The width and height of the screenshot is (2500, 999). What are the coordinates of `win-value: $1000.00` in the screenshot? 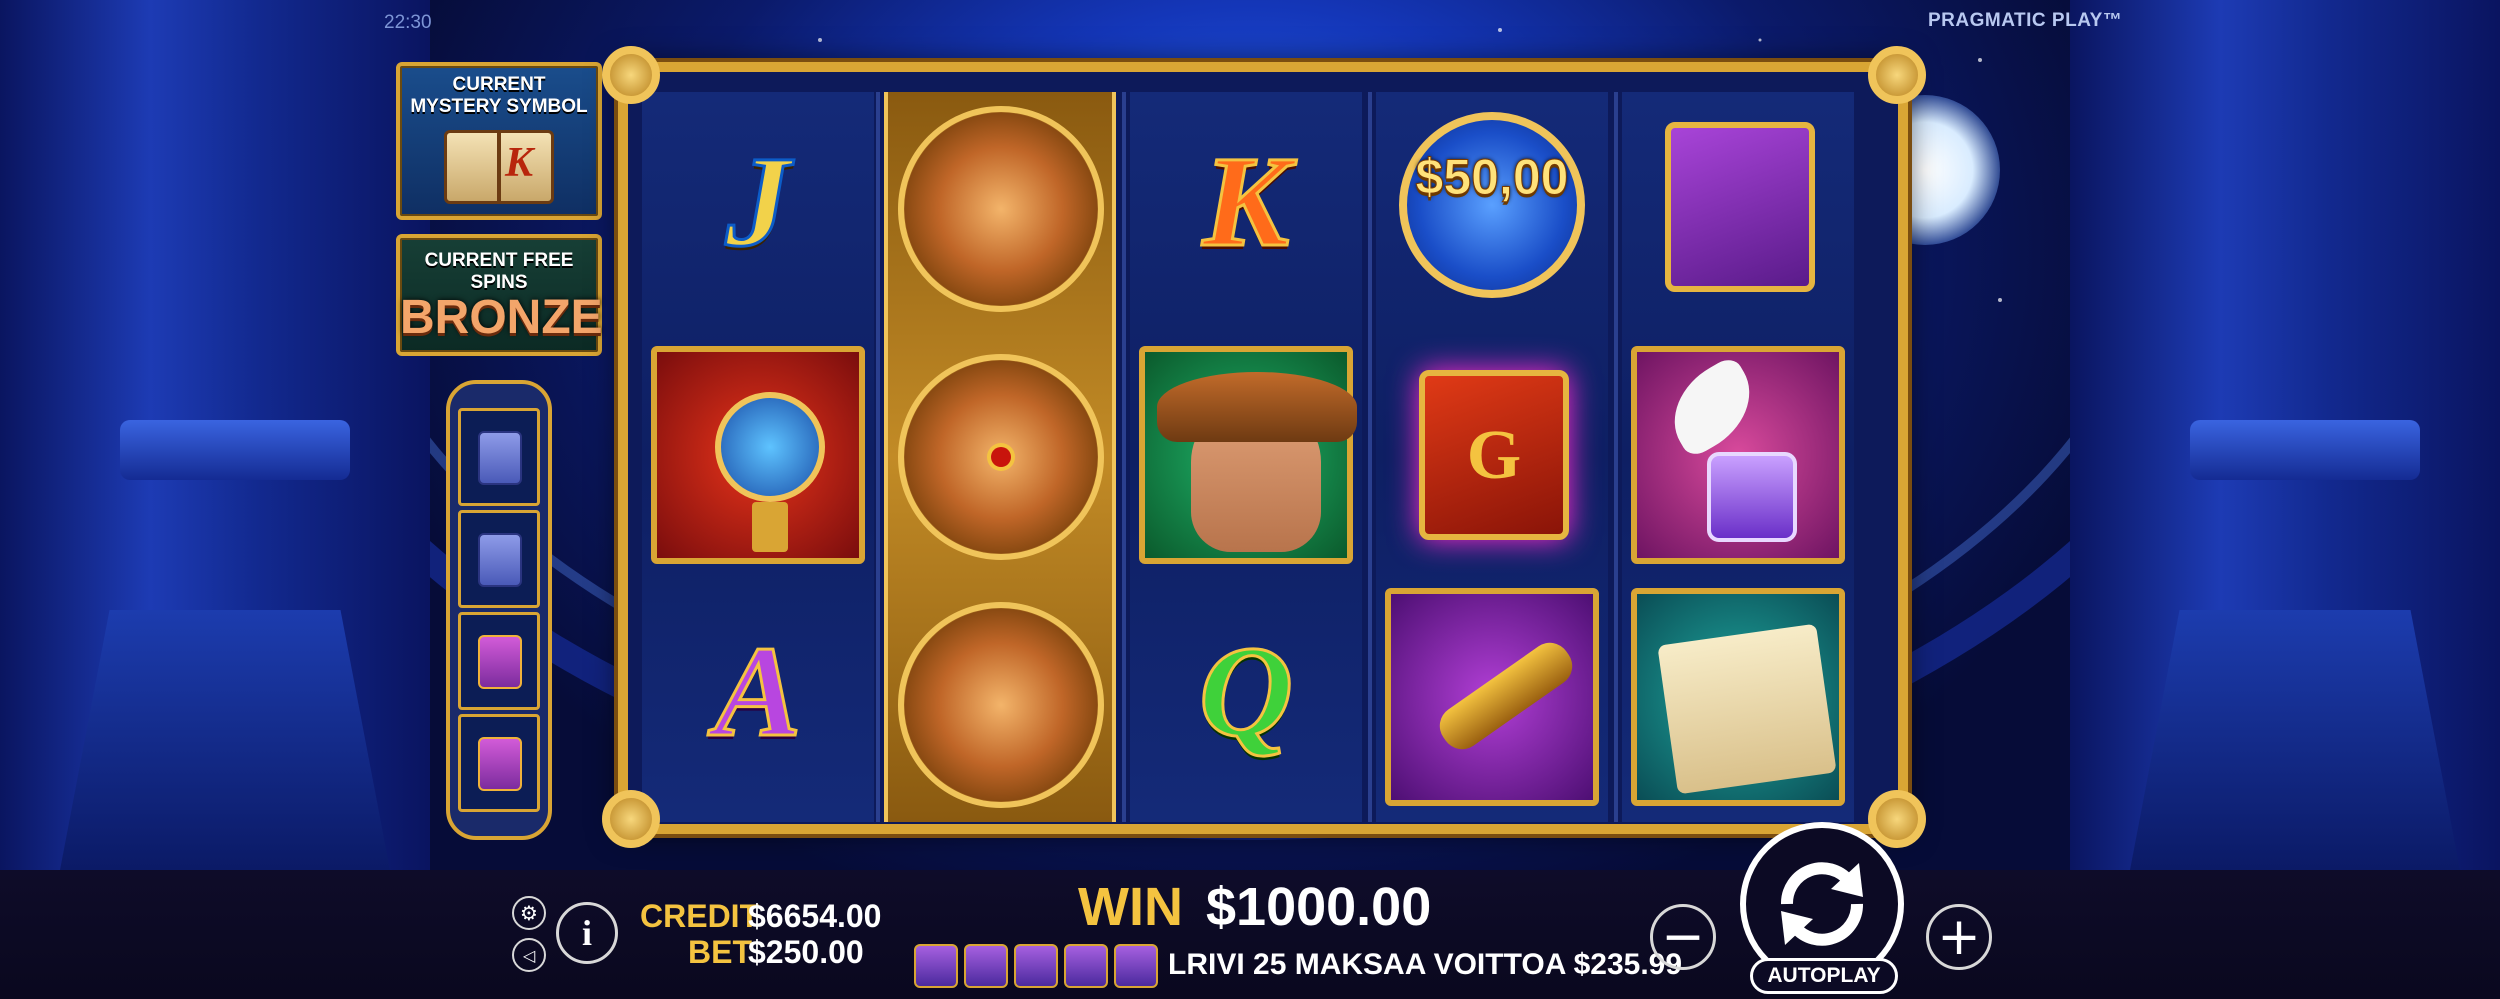 It's located at (1319, 907).